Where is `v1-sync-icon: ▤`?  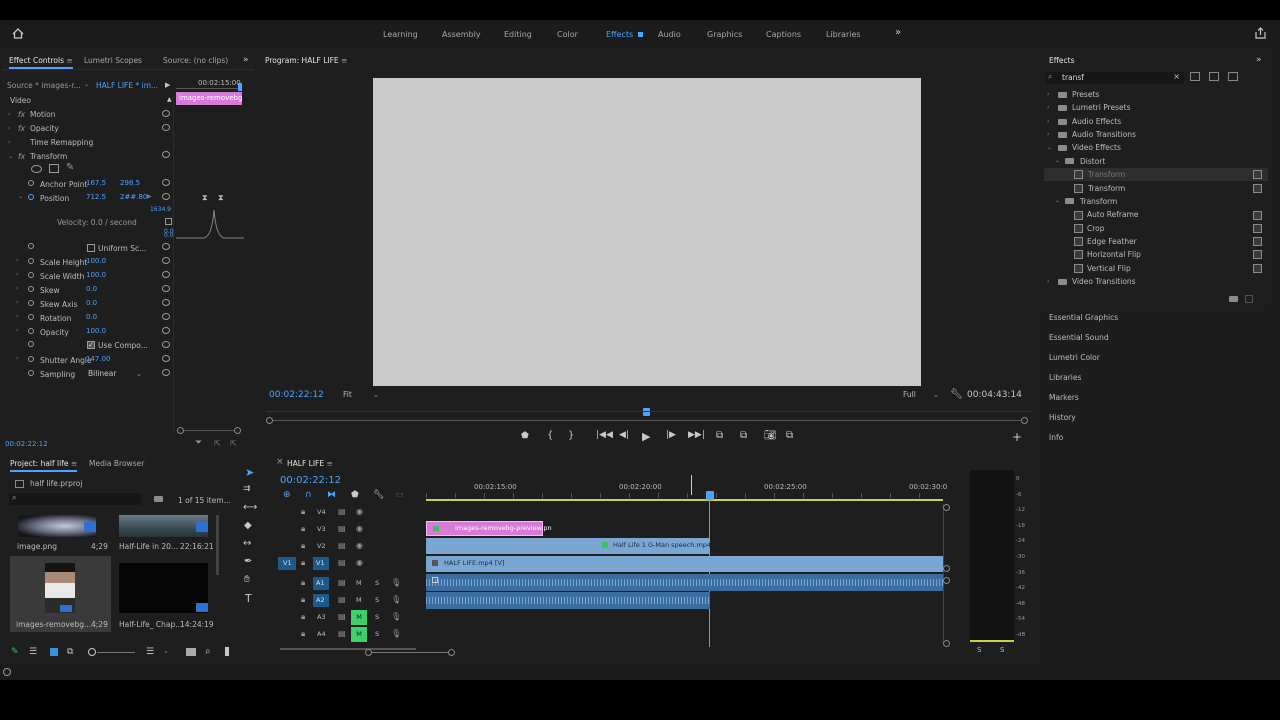 v1-sync-icon: ▤ is located at coordinates (342, 562).